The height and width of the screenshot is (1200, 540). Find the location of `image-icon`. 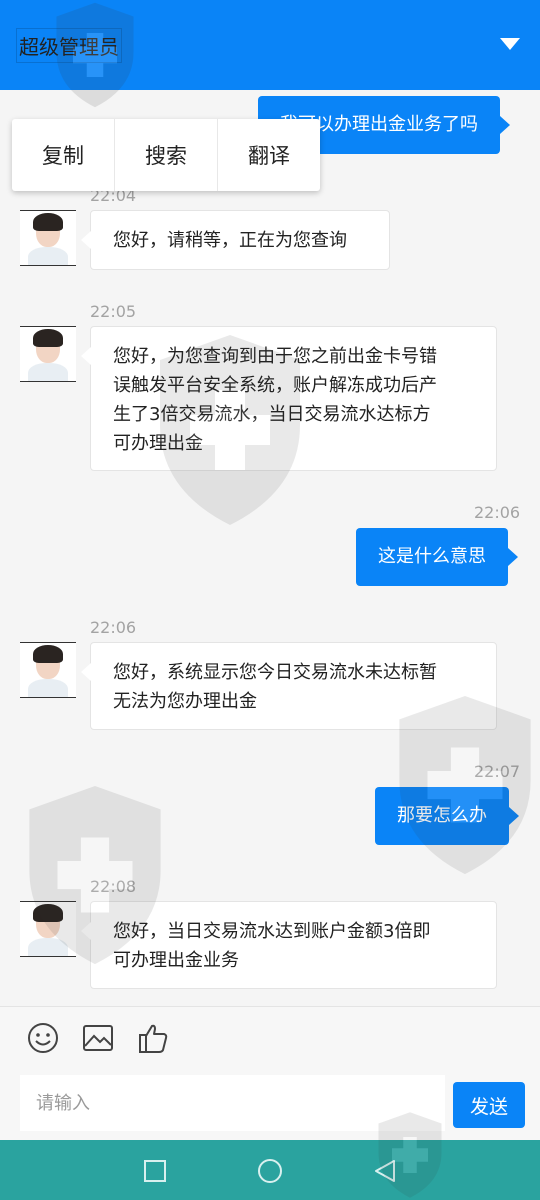

image-icon is located at coordinates (98, 1038).